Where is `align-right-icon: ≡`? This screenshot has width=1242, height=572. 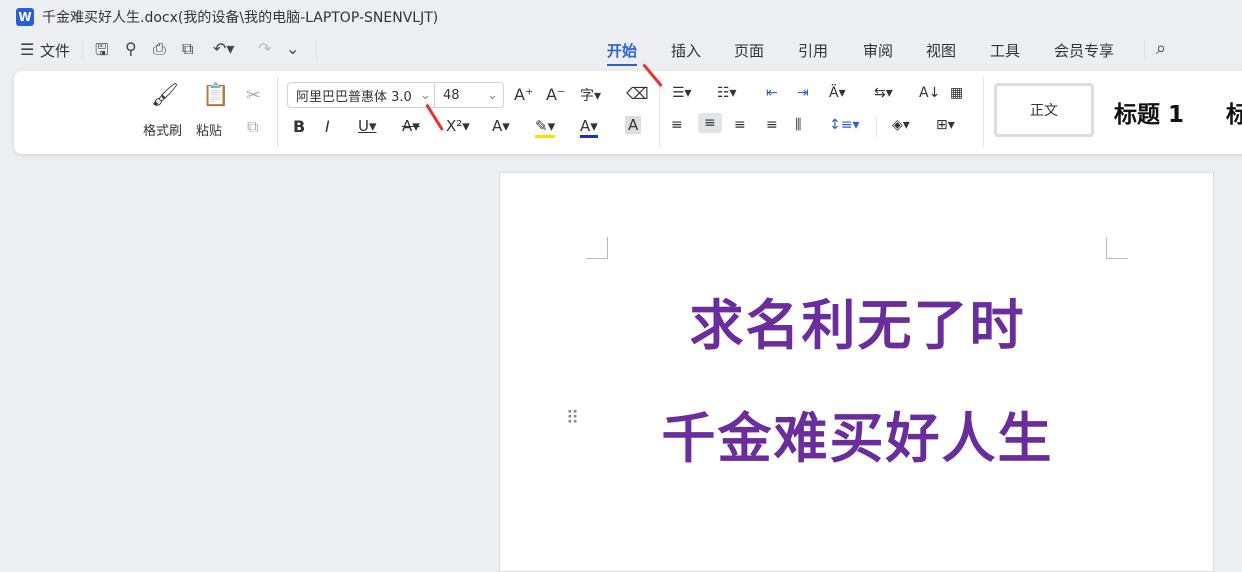
align-right-icon: ≡ is located at coordinates (740, 125).